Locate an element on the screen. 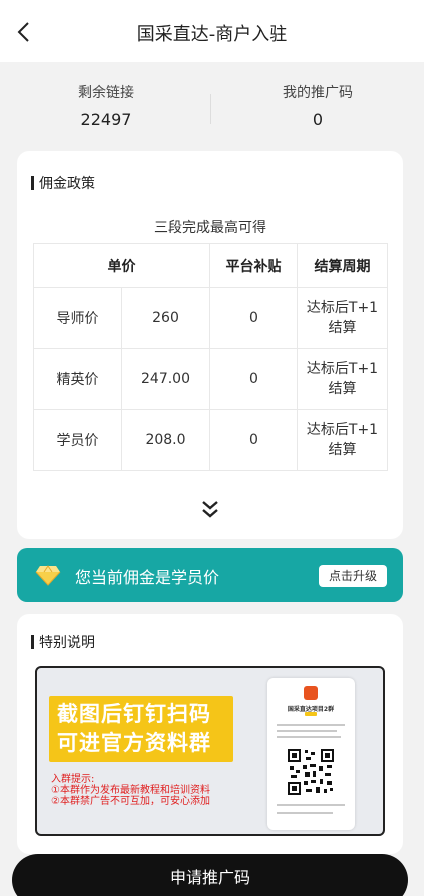 This screenshot has height=896, width=424. app-logo-icon is located at coordinates (311, 693).